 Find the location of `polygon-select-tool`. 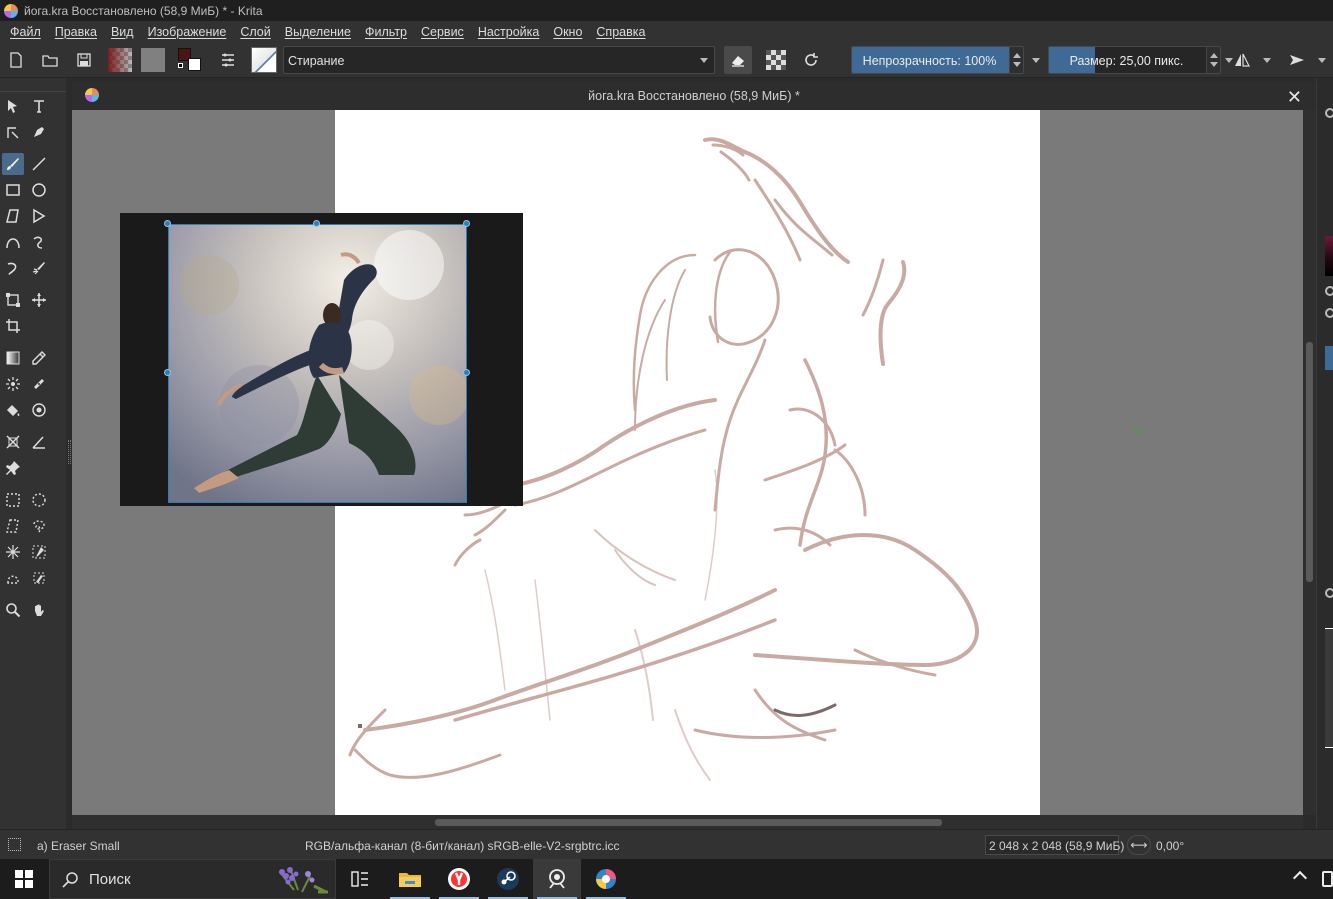

polygon-select-tool is located at coordinates (13, 526).